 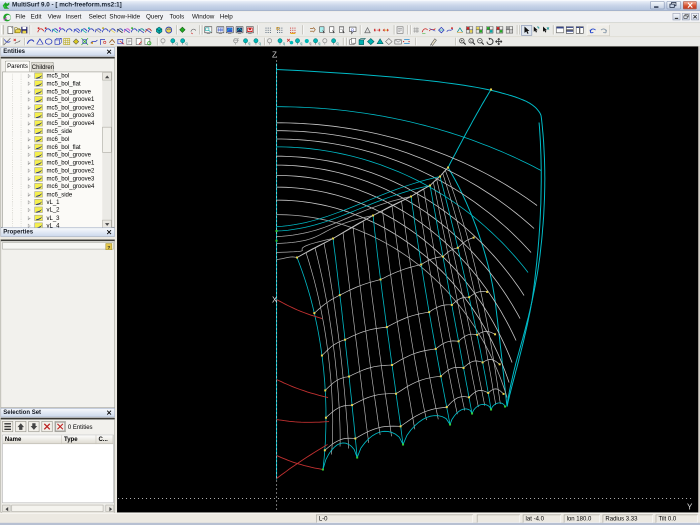 I want to click on svg-text: Z, so click(x=274, y=54).